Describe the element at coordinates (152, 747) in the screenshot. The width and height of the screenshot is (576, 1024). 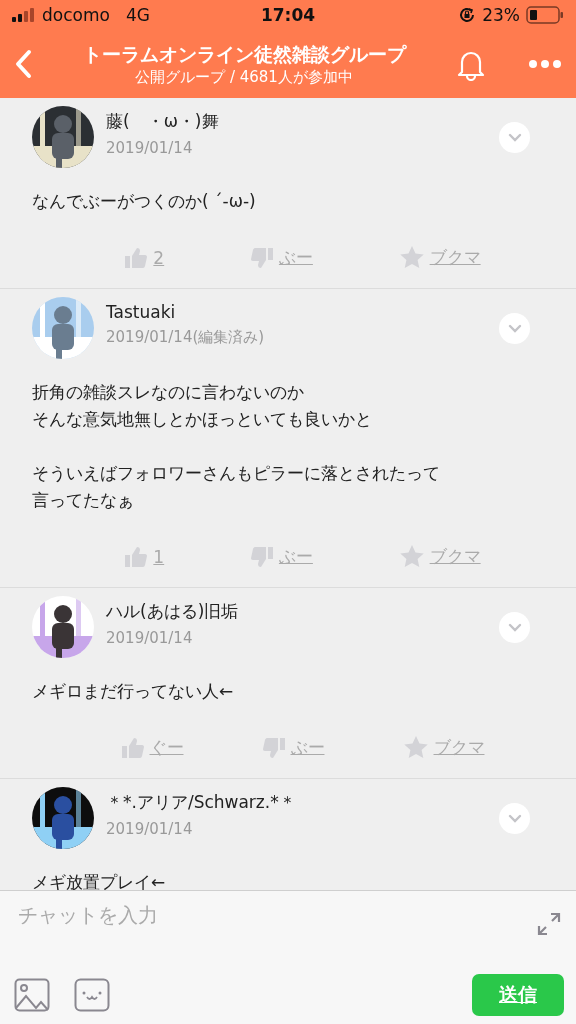
I see `like-button: ぐー` at that location.